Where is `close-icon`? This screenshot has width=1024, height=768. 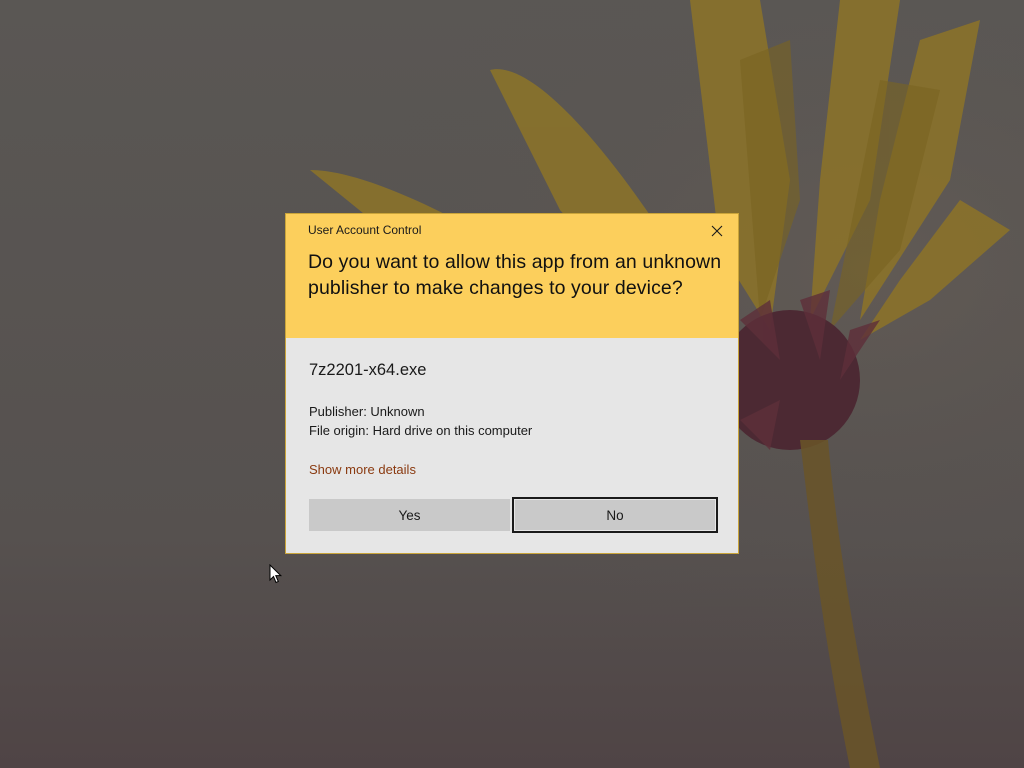
close-icon is located at coordinates (717, 231).